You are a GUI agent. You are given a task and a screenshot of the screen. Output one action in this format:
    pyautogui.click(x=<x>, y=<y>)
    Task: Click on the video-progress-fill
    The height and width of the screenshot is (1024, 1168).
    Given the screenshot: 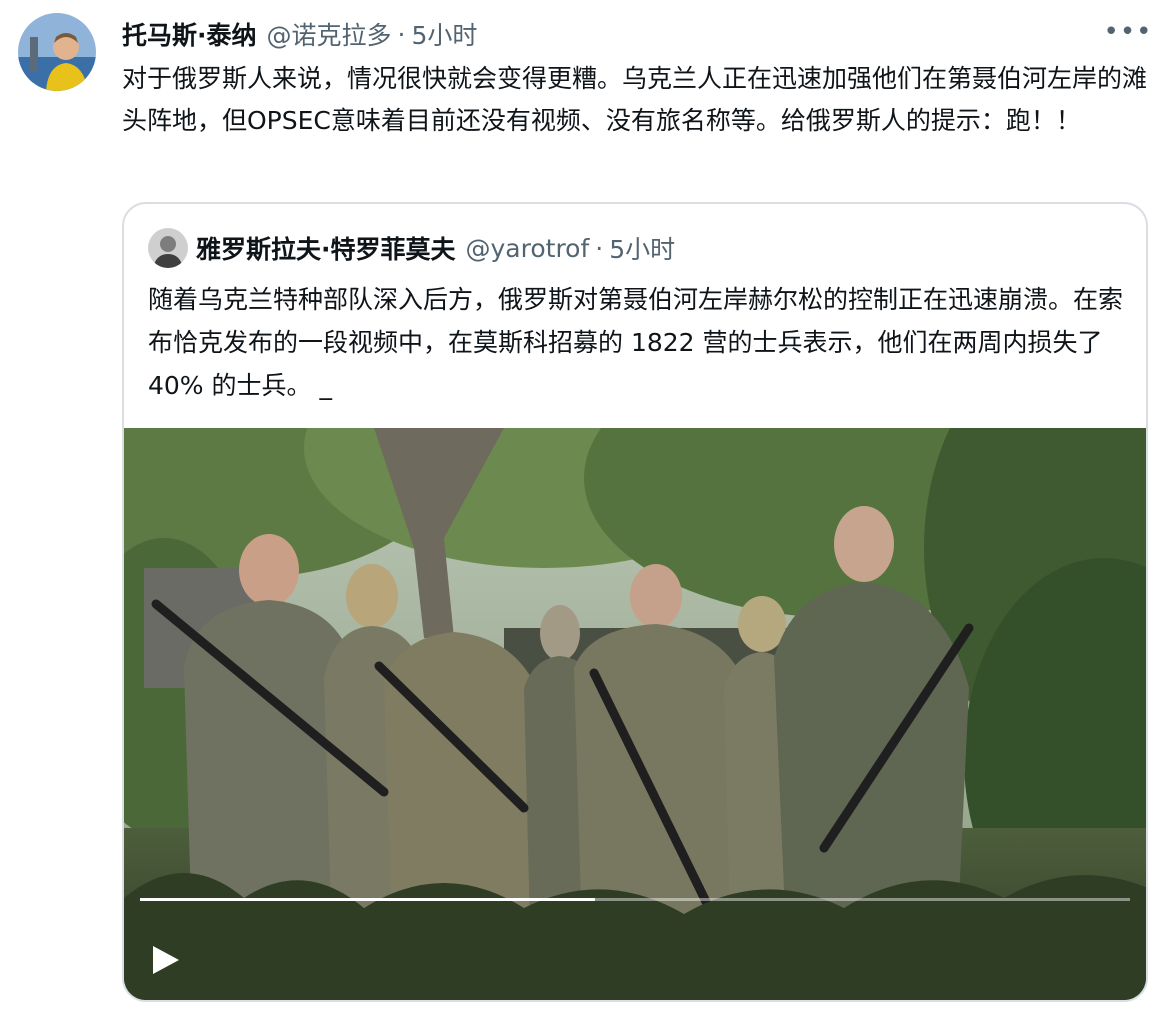 What is the action you would take?
    pyautogui.click(x=368, y=899)
    